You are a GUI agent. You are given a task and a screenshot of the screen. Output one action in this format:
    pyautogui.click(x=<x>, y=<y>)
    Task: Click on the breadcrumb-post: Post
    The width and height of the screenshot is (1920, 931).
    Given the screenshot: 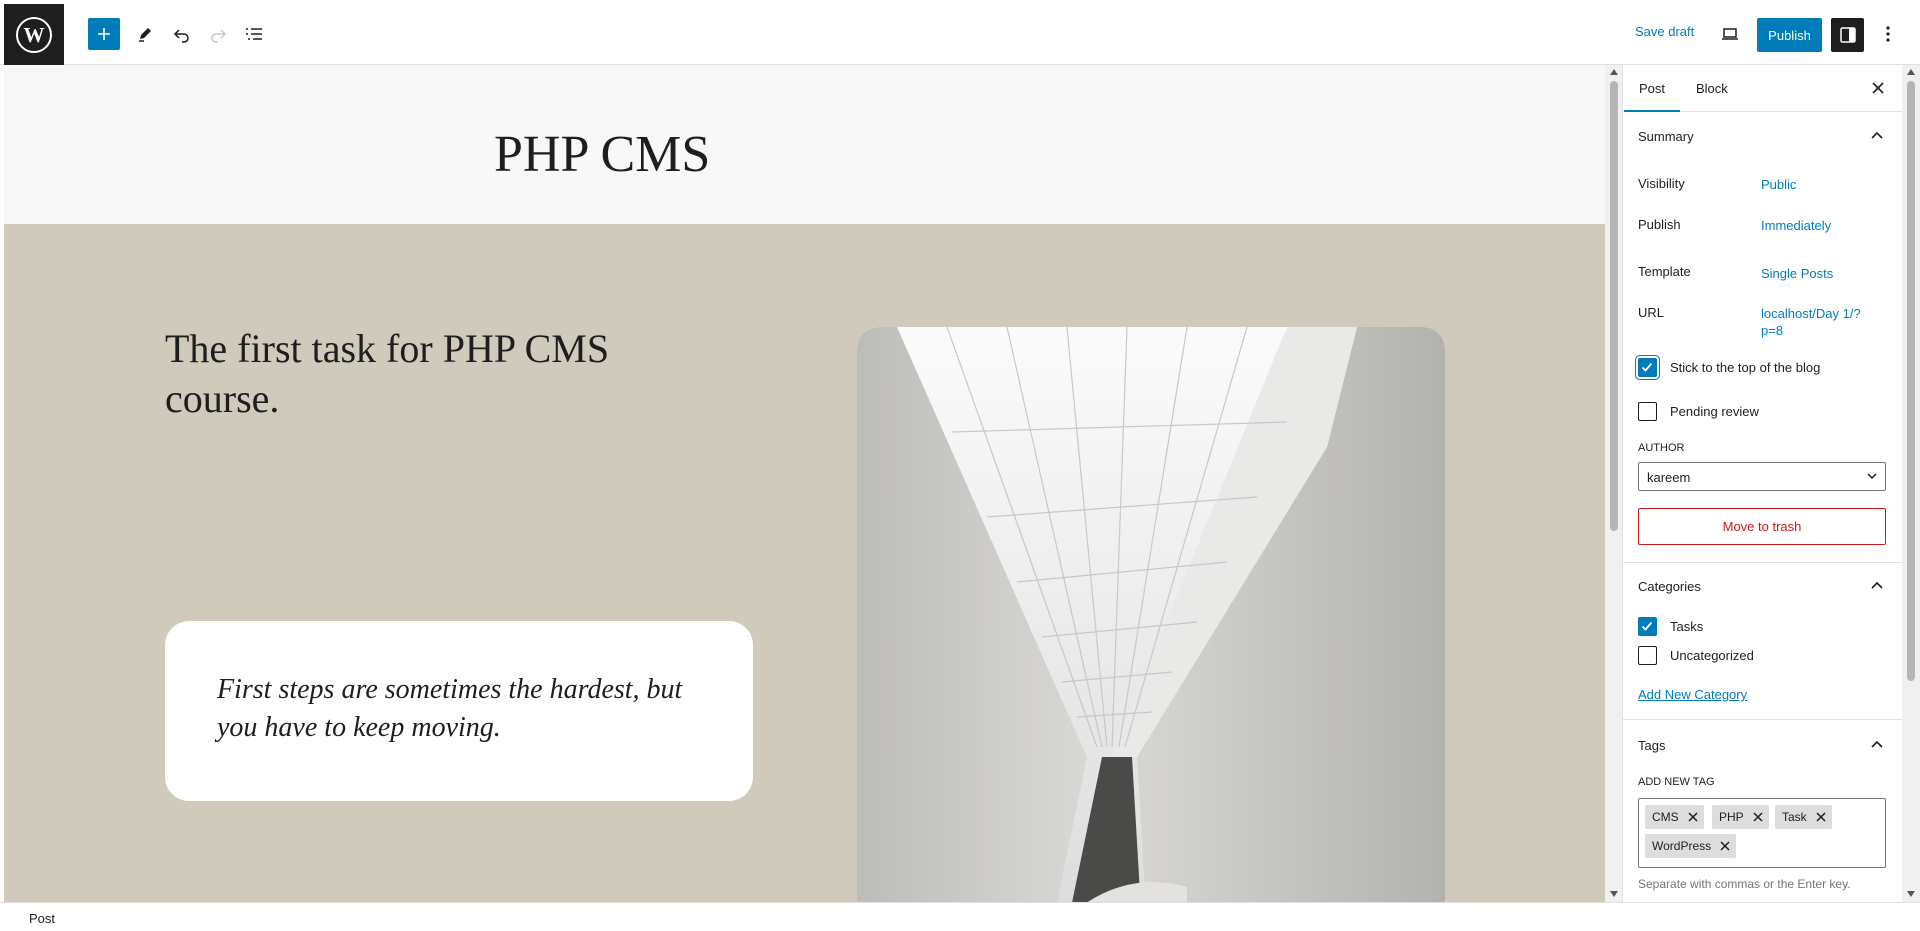 What is the action you would take?
    pyautogui.click(x=42, y=918)
    